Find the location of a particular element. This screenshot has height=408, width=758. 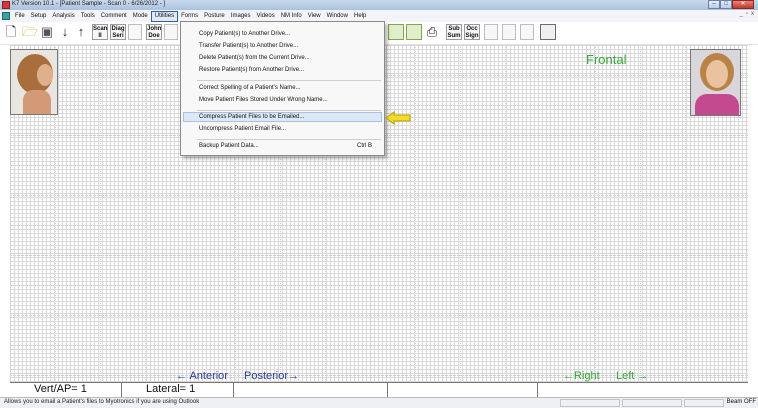

menu-comment: Comment is located at coordinates (114, 16).